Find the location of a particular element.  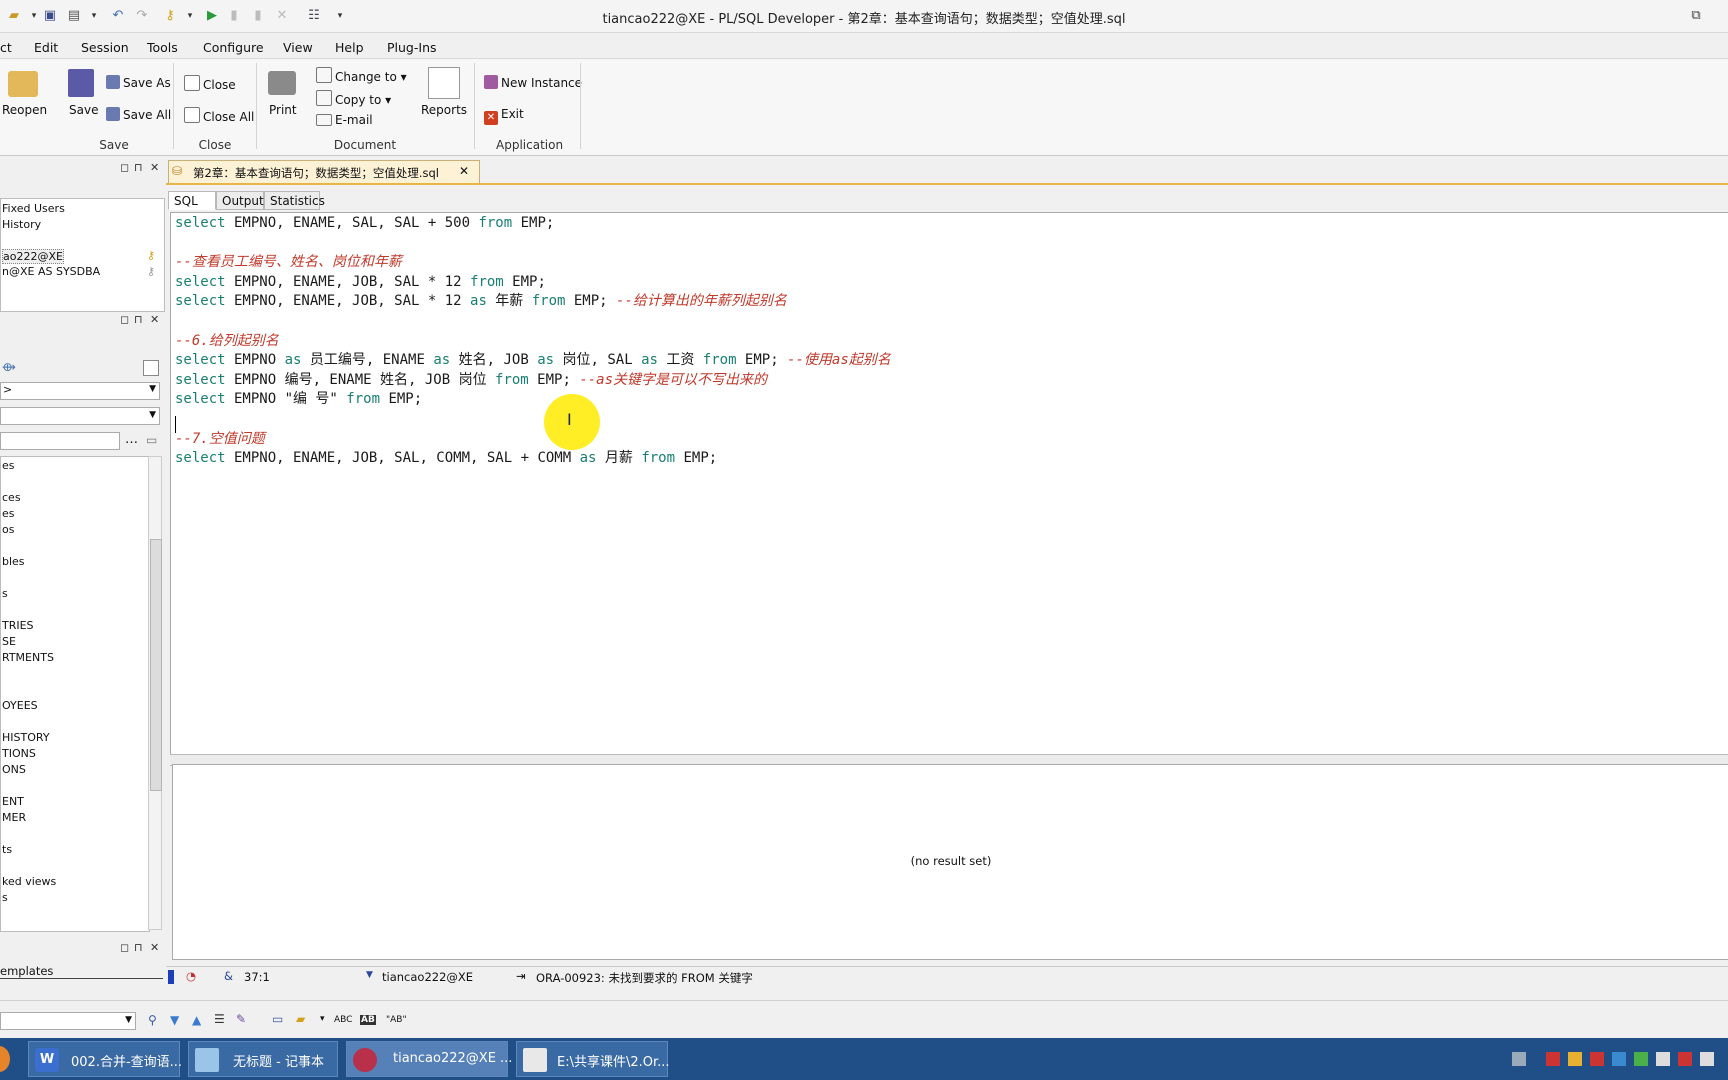

tab-output: Output is located at coordinates (240, 200).